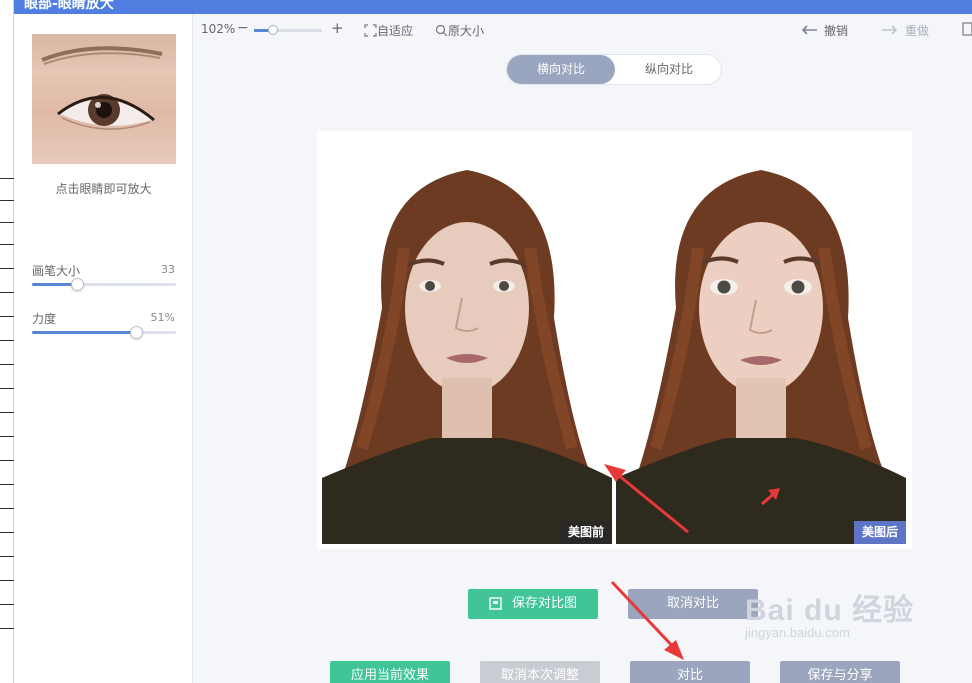  I want to click on strength-value: 51%, so click(162, 317).